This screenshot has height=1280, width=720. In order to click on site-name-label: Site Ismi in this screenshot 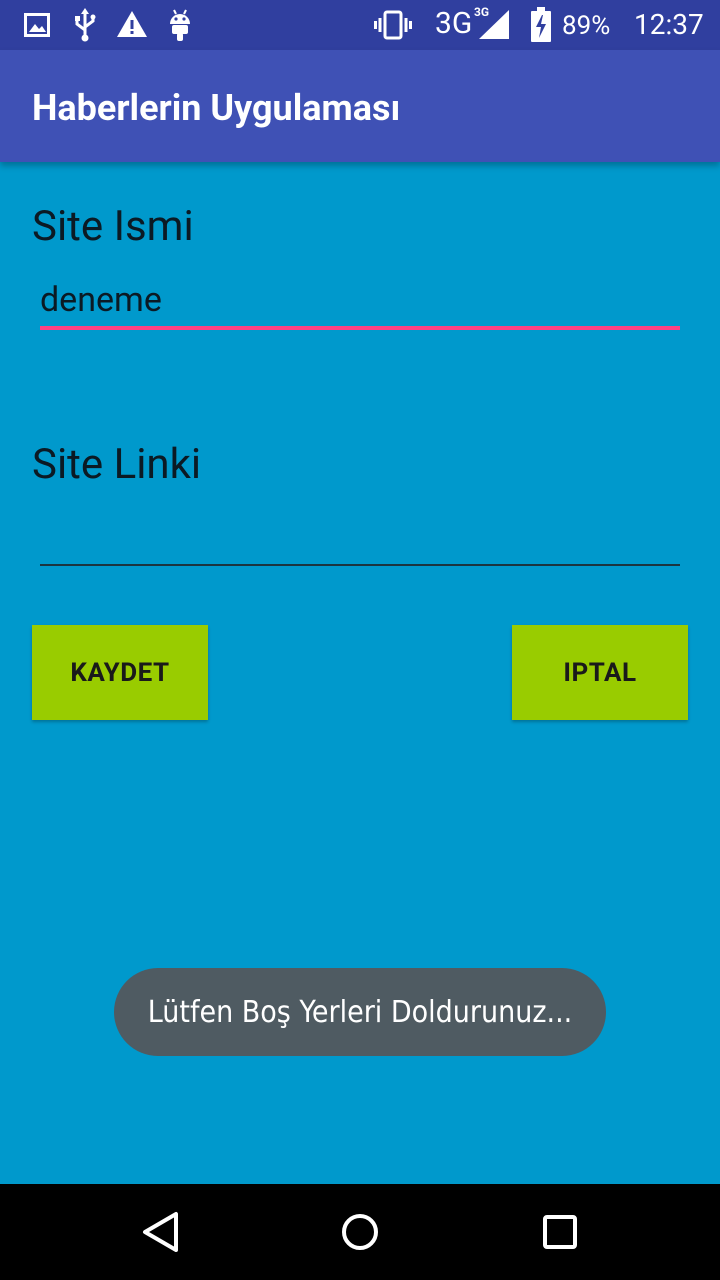, I will do `click(113, 226)`.